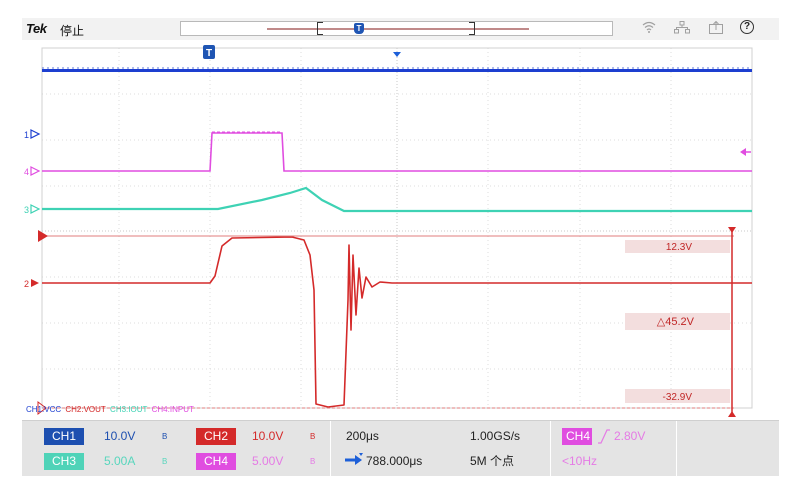 The image size is (791, 491). What do you see at coordinates (36, 28) in the screenshot?
I see `brand-logo: Tek` at bounding box center [36, 28].